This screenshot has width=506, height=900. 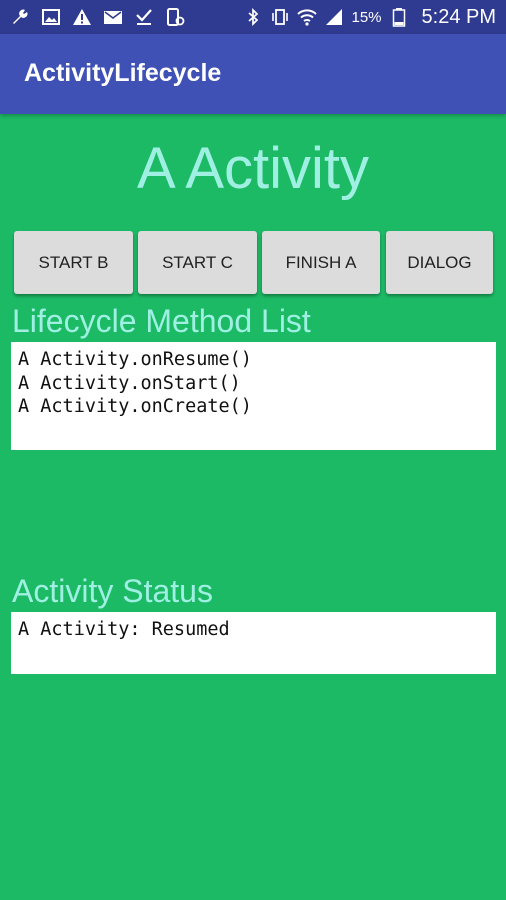 What do you see at coordinates (82, 17) in the screenshot?
I see `warning-icon` at bounding box center [82, 17].